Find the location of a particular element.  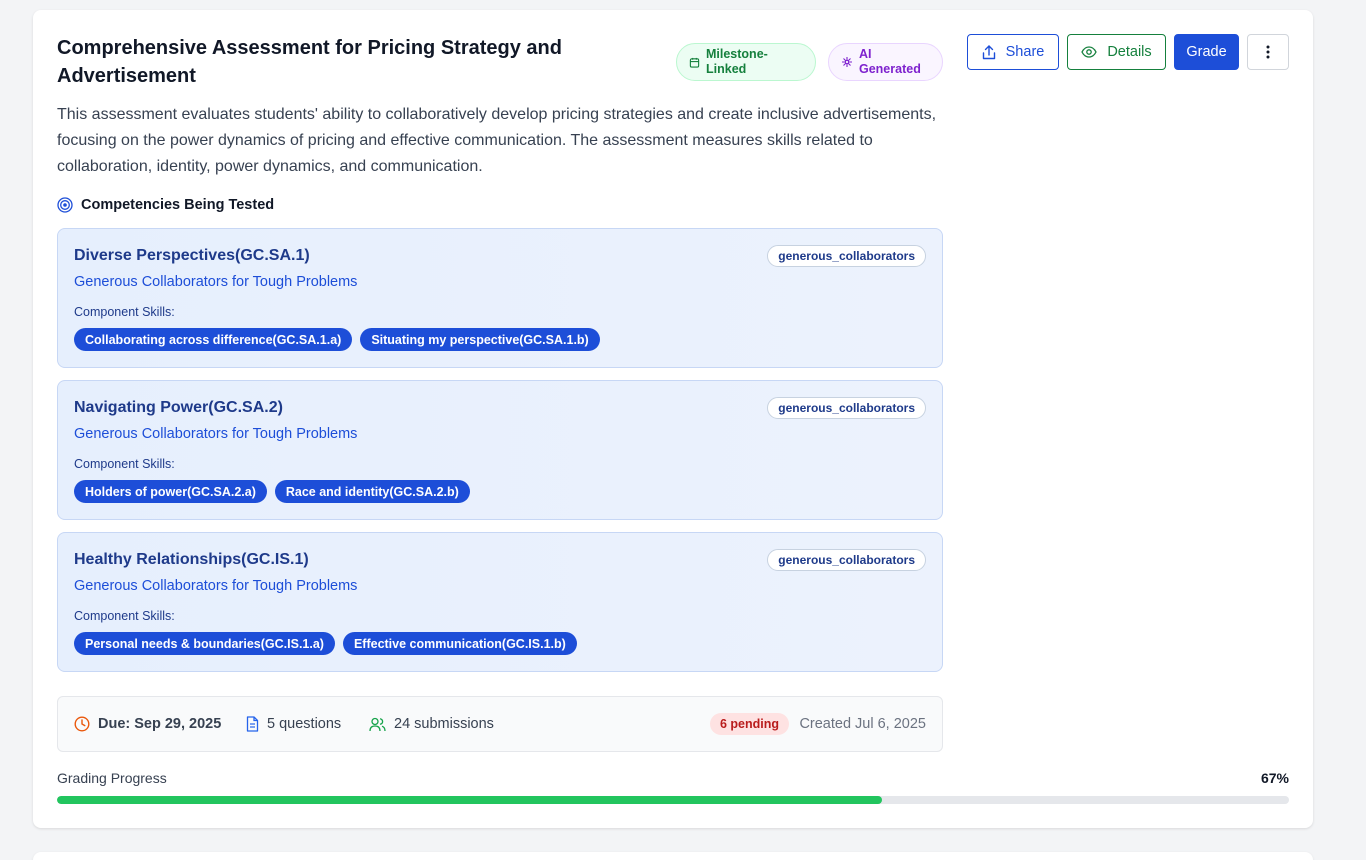

ai-generated-badge: AI Generated is located at coordinates (885, 62).